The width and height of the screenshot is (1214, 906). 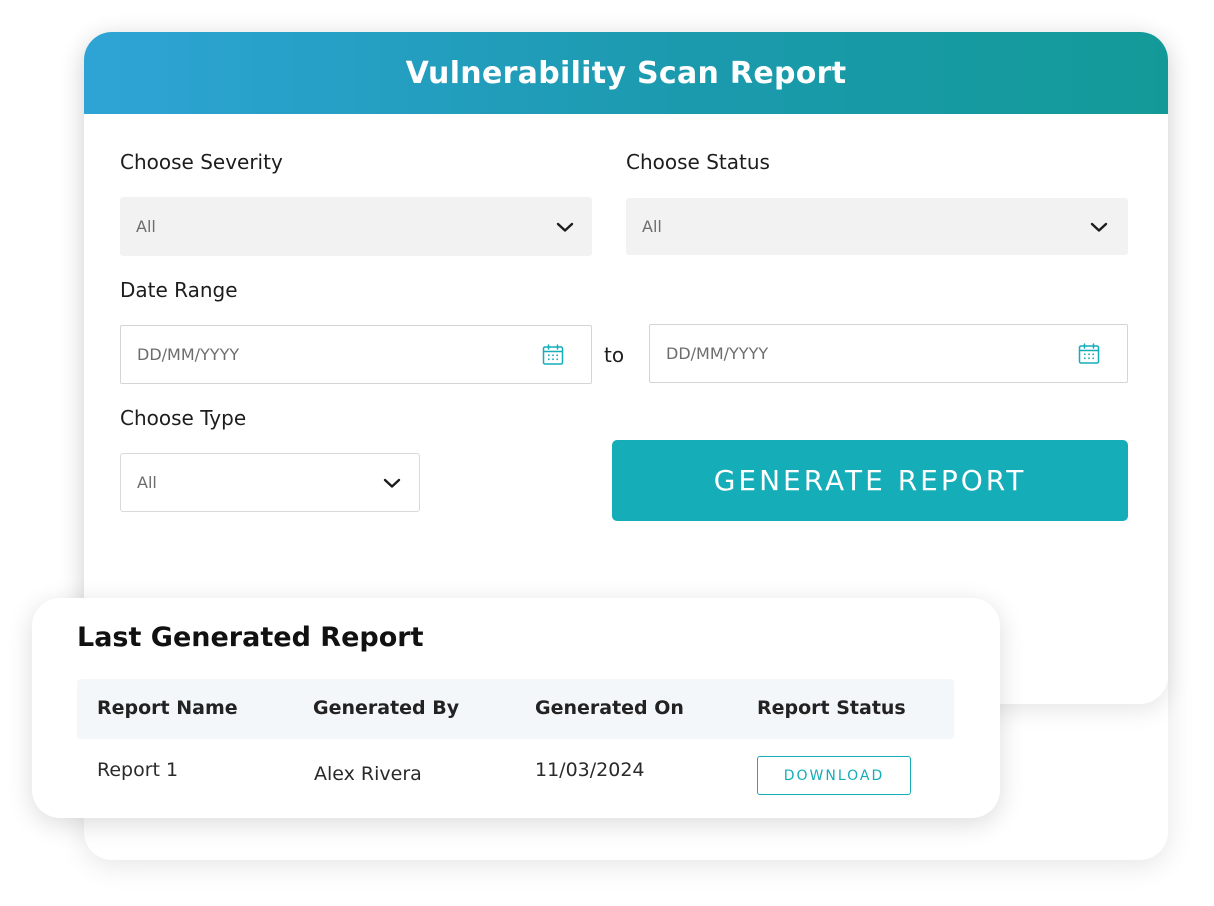 I want to click on severity-value: All, so click(x=146, y=226).